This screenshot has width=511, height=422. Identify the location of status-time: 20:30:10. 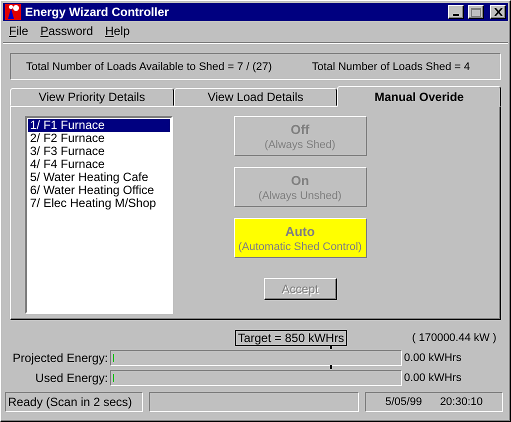
(461, 402).